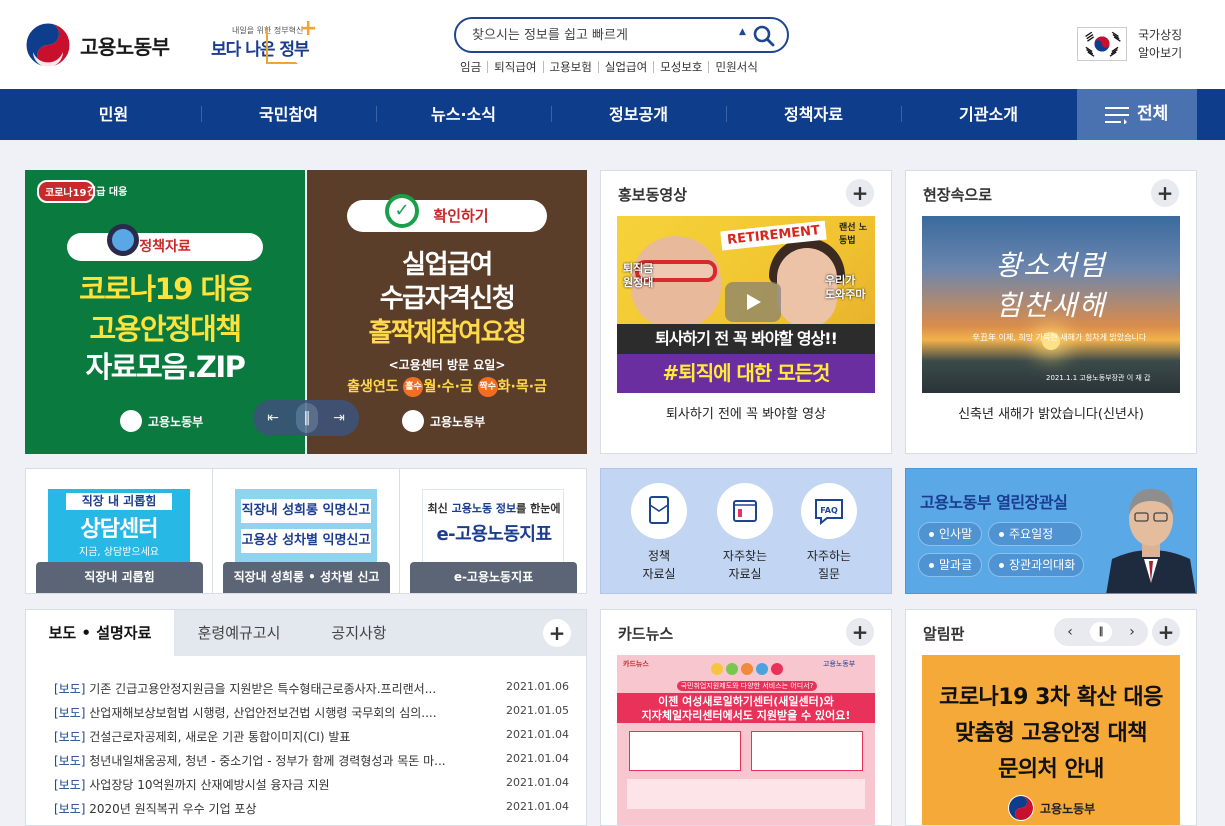 Image resolution: width=1225 pixels, height=826 pixels. Describe the element at coordinates (764, 36) in the screenshot. I see `search-icon` at that location.